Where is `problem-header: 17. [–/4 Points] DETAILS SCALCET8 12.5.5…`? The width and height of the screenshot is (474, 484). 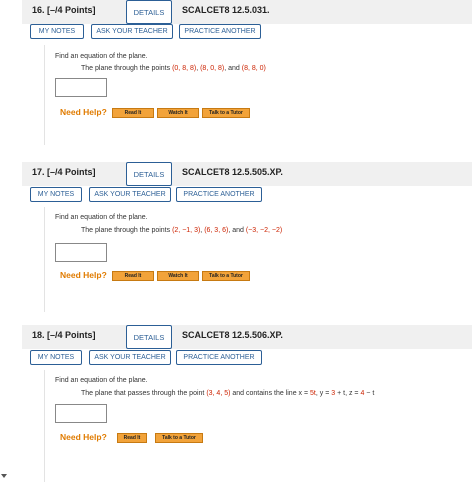
problem-header: 17. [–/4 Points] DETAILS SCALCET8 12.5.5… is located at coordinates (247, 174).